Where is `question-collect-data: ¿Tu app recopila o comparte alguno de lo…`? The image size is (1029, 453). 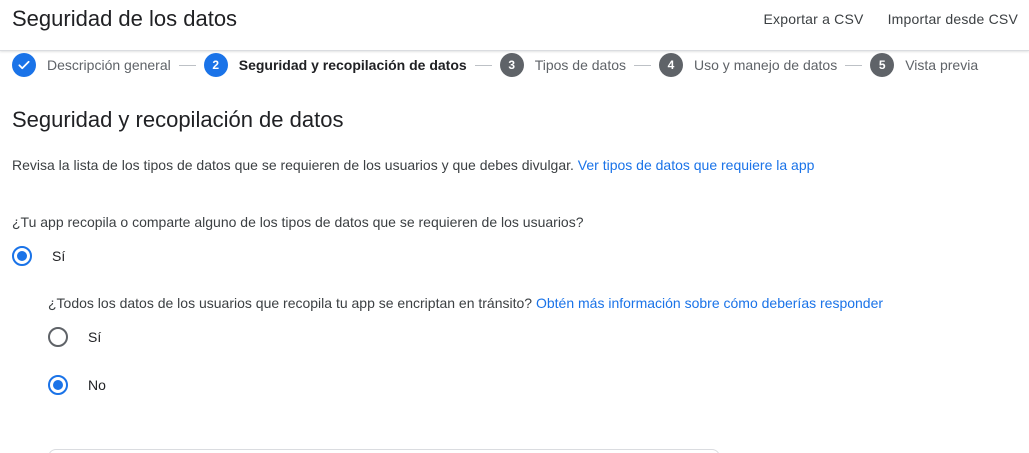 question-collect-data: ¿Tu app recopila o comparte alguno de lo… is located at coordinates (298, 222).